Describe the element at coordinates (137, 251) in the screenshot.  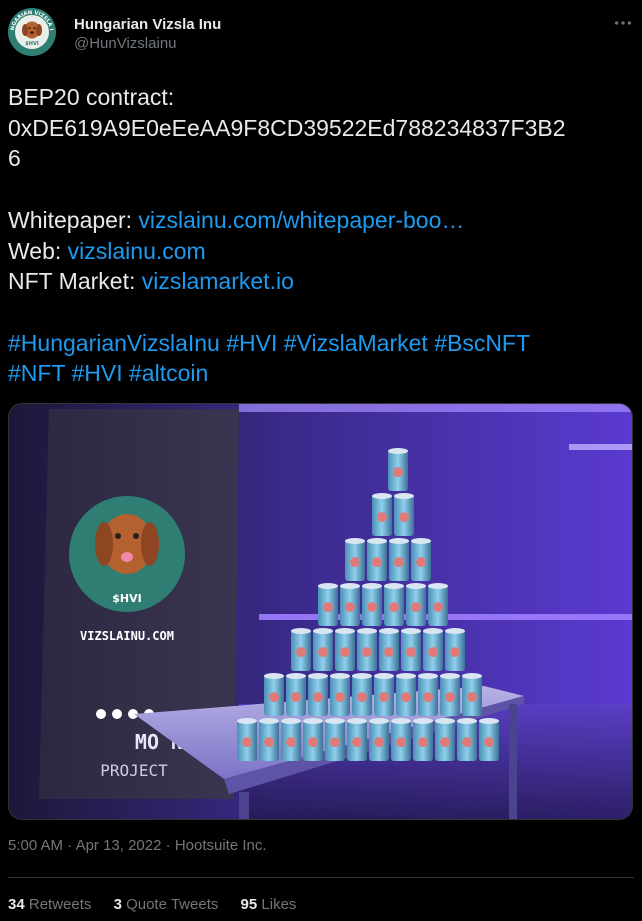
I see `web-link: vizslainu.com` at that location.